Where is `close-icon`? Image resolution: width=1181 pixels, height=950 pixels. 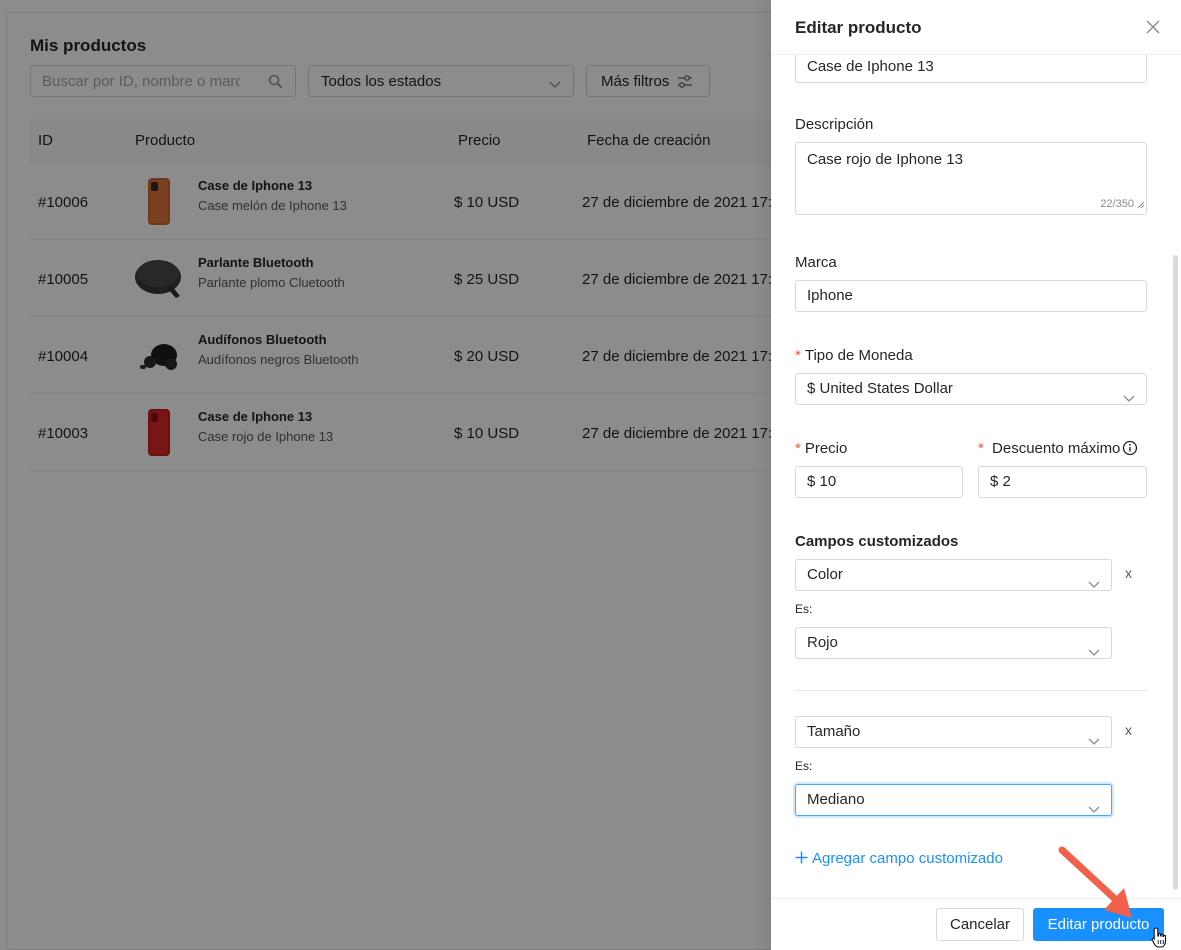
close-icon is located at coordinates (1153, 27).